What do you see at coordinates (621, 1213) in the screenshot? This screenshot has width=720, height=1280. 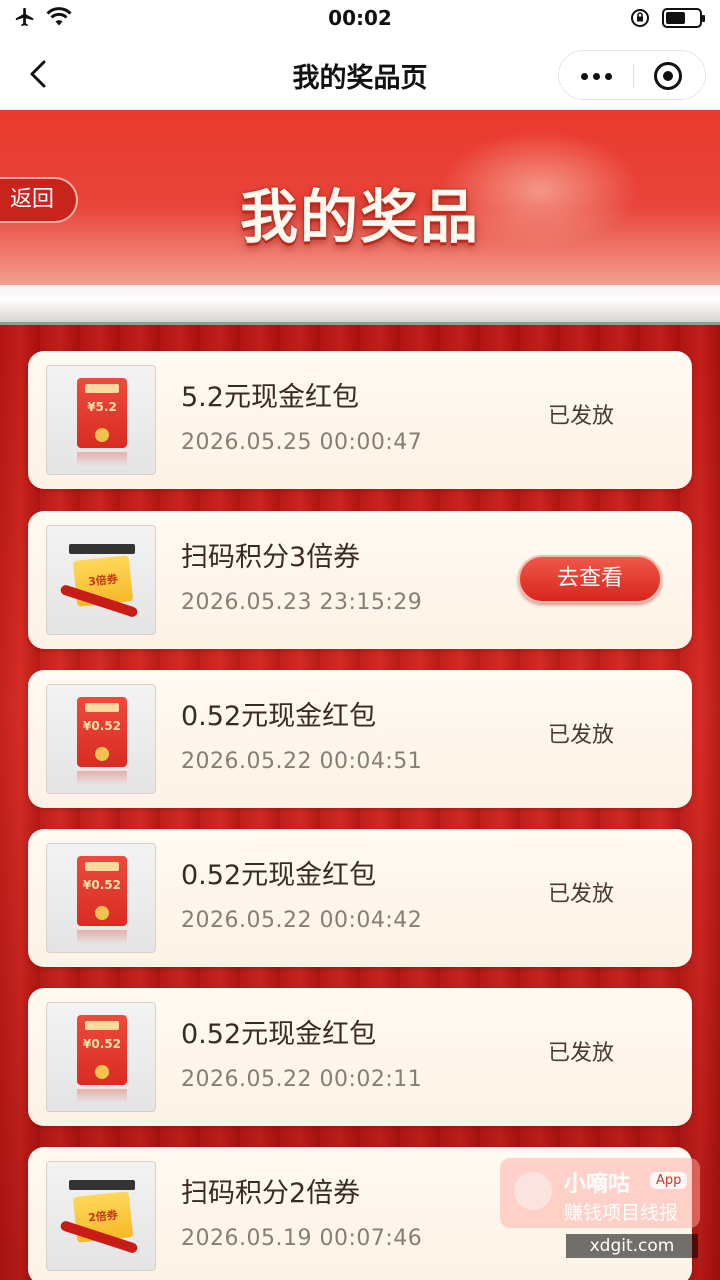 I see `watermark-slogan: 赚钱项目线报` at bounding box center [621, 1213].